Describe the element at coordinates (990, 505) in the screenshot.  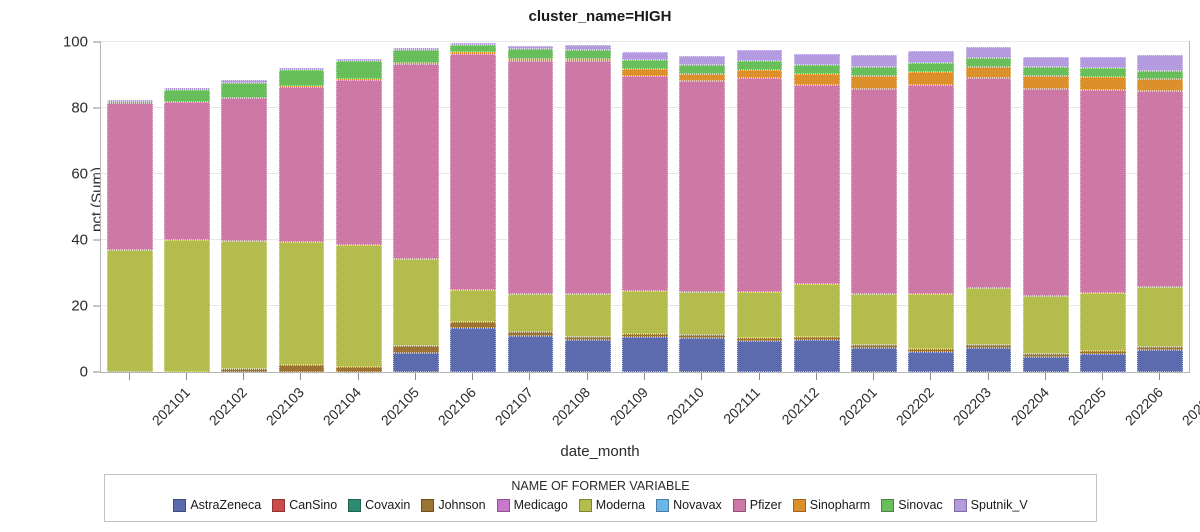
I see `legend-item-sputnik_v: Sputnik_V` at that location.